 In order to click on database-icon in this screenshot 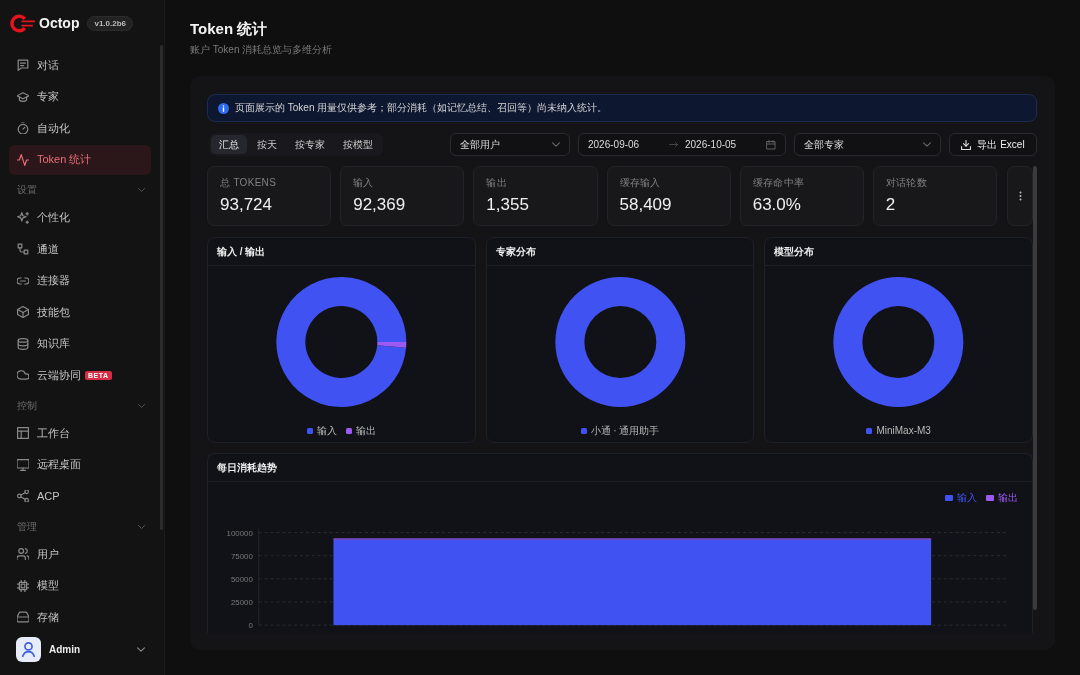, I will do `click(23, 343)`.